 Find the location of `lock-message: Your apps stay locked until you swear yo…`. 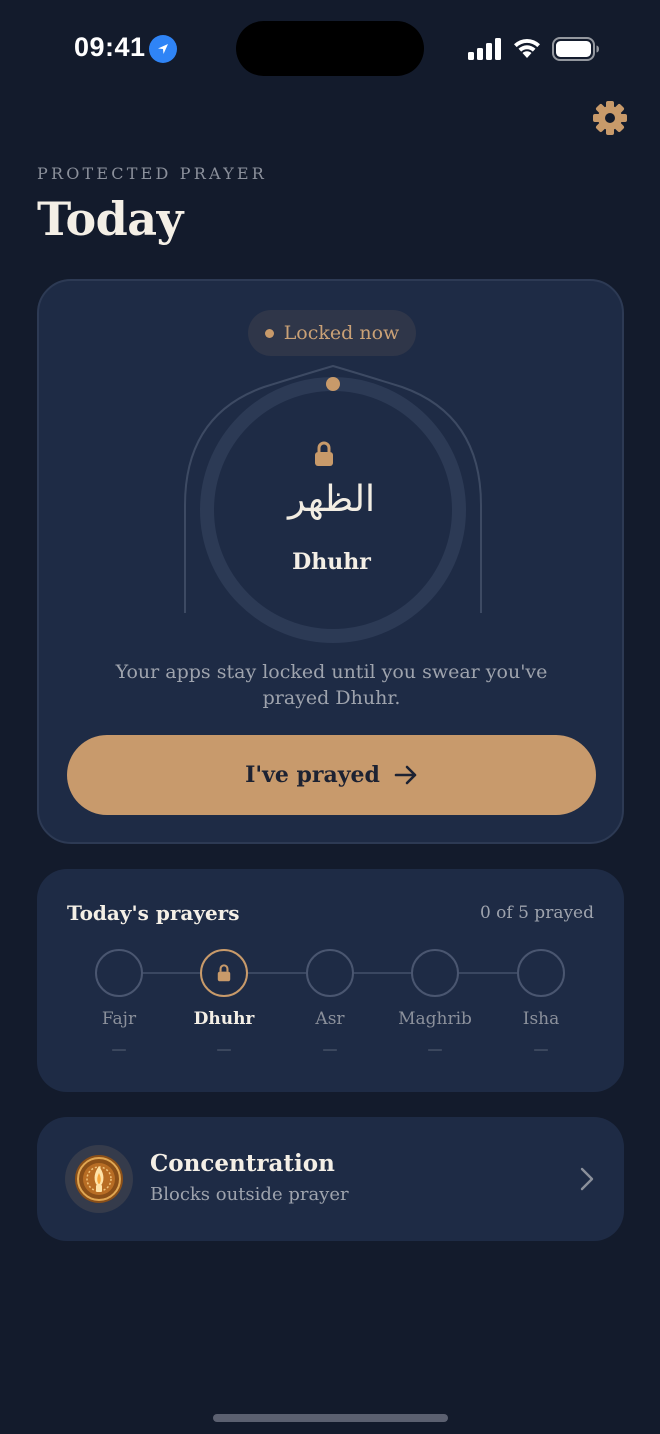

lock-message: Your apps stay locked until you swear yo… is located at coordinates (331, 685).